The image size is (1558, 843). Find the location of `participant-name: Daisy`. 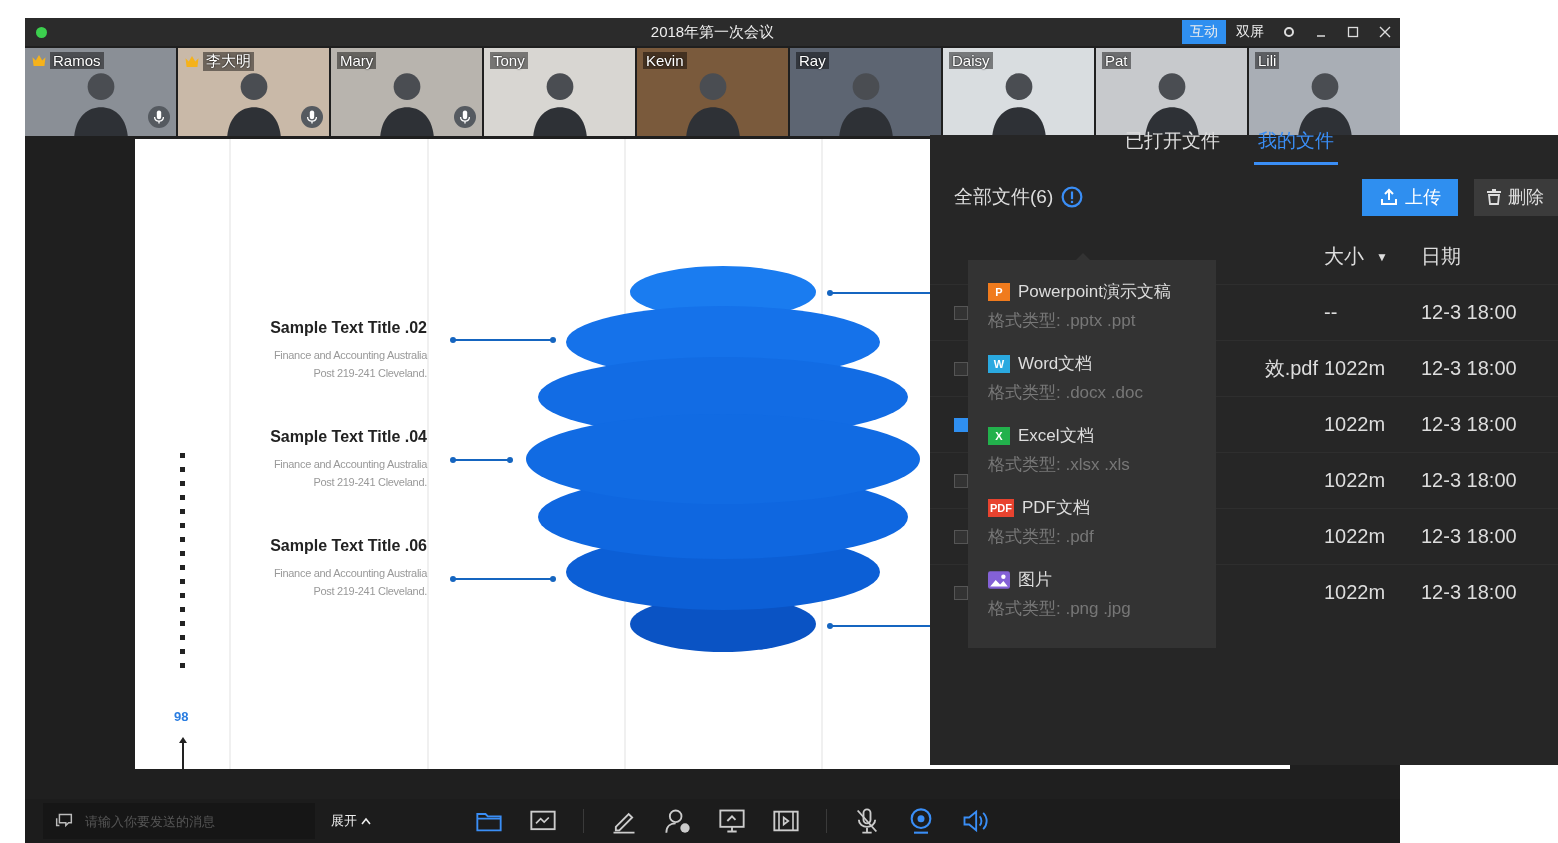

participant-name: Daisy is located at coordinates (971, 60).